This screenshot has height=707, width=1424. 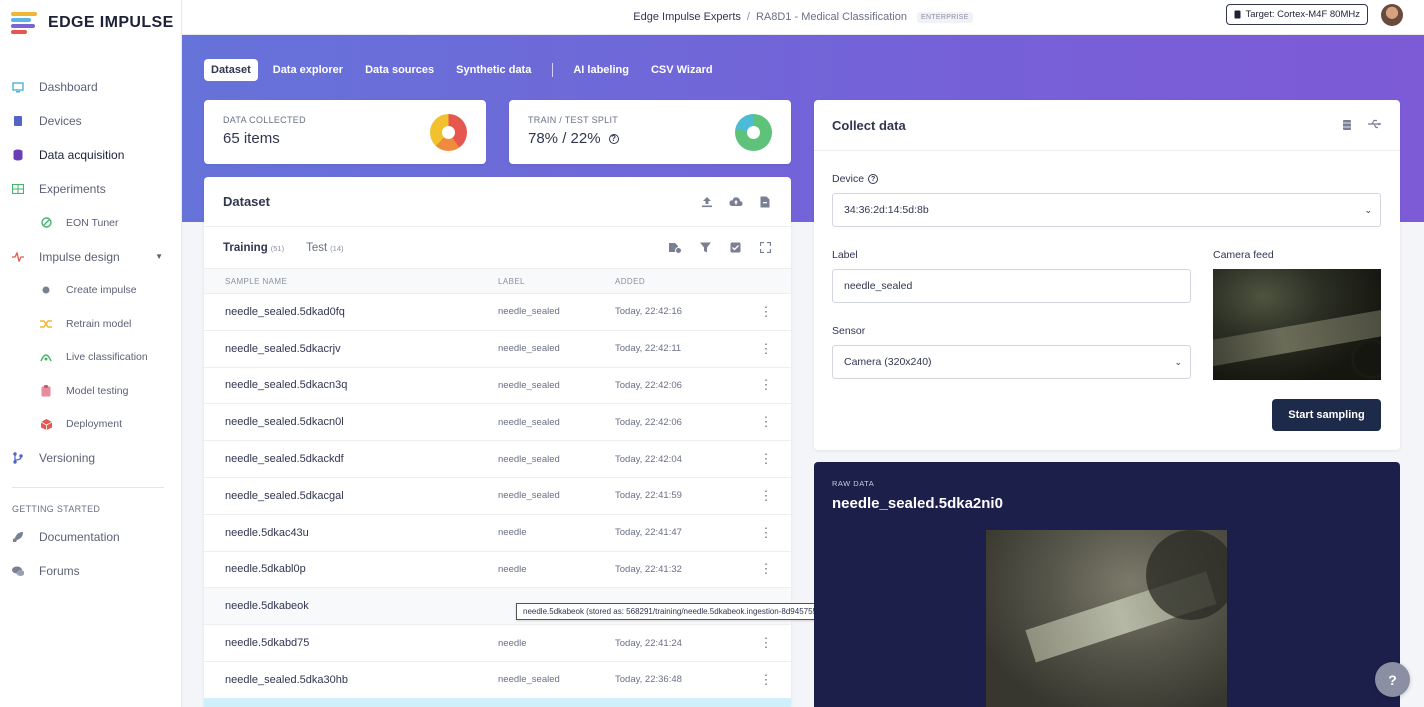 I want to click on rocket-icon, so click(x=18, y=537).